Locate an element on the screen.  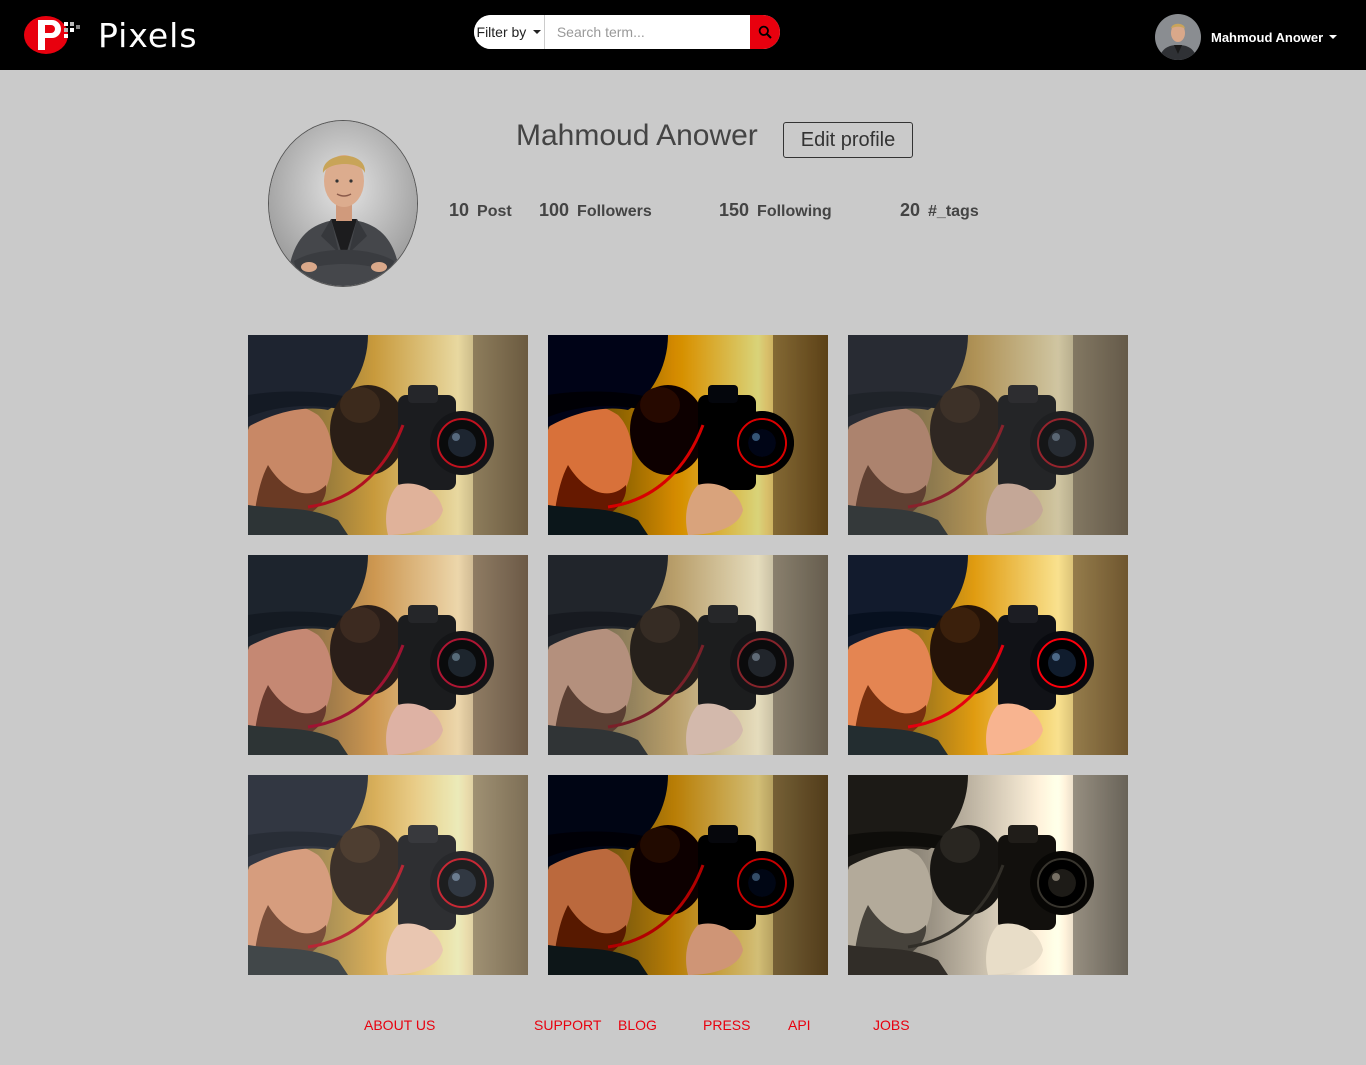
stat-value: 150 is located at coordinates (734, 210).